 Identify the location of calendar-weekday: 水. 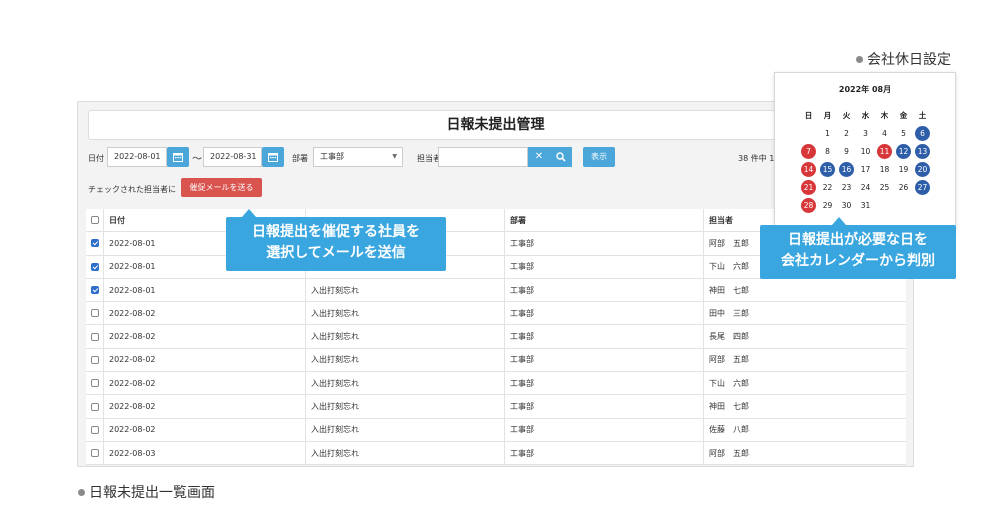
(865, 115).